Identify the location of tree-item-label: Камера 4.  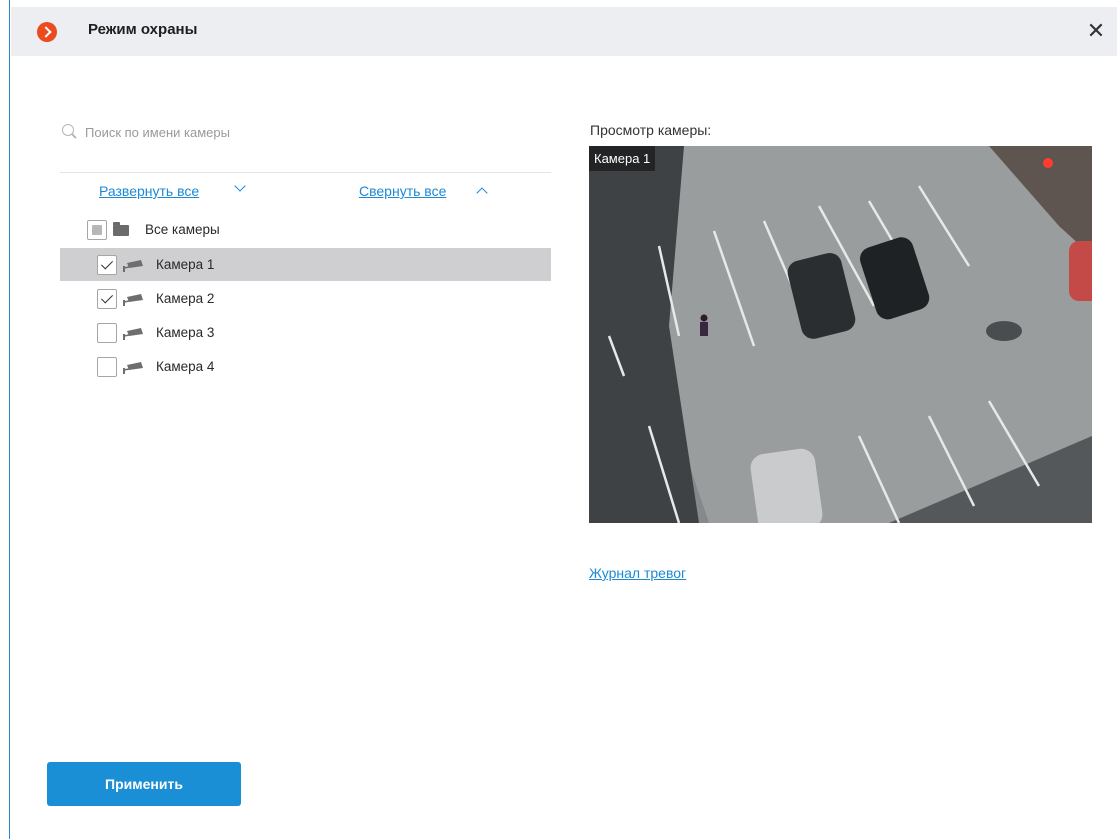
(185, 366).